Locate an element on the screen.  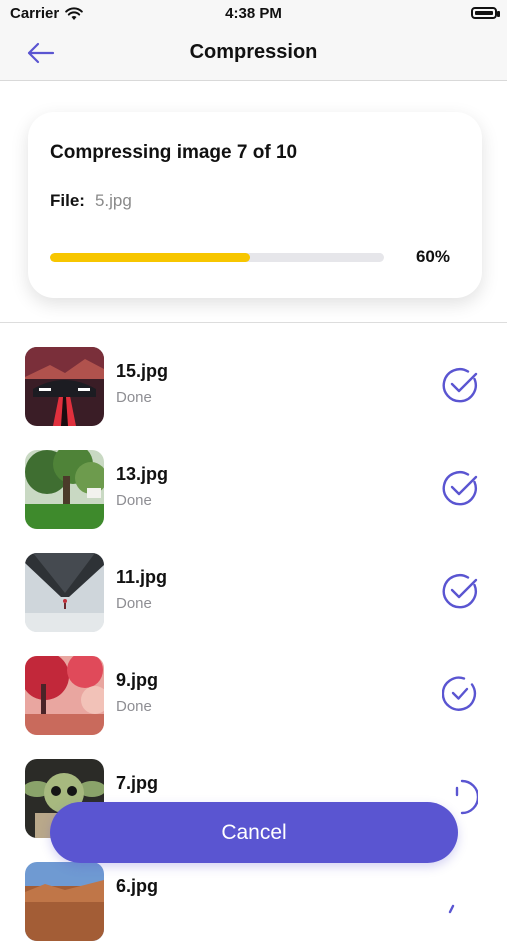
list-item: 9.jpg Done is located at coordinates (253, 683).